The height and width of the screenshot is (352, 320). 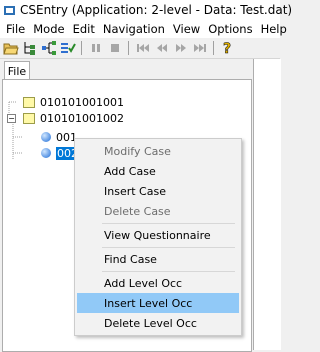 What do you see at coordinates (158, 283) in the screenshot?
I see `menu-item-add-level-occ: Add Level Occ` at bounding box center [158, 283].